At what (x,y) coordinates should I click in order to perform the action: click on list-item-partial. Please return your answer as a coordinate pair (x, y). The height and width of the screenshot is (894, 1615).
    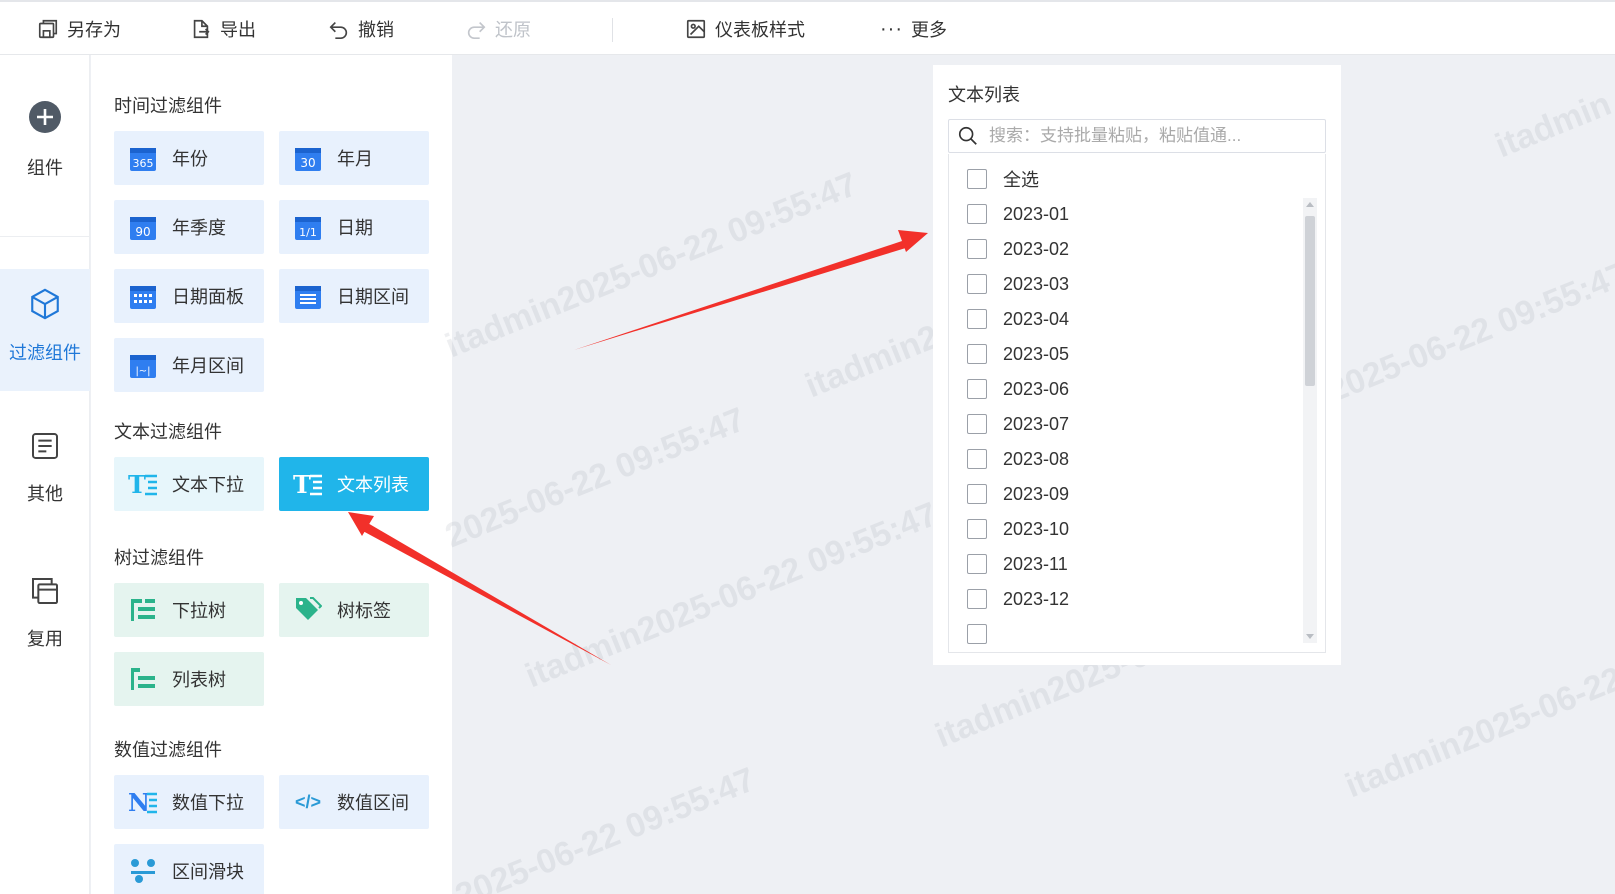
    Looking at the image, I should click on (977, 634).